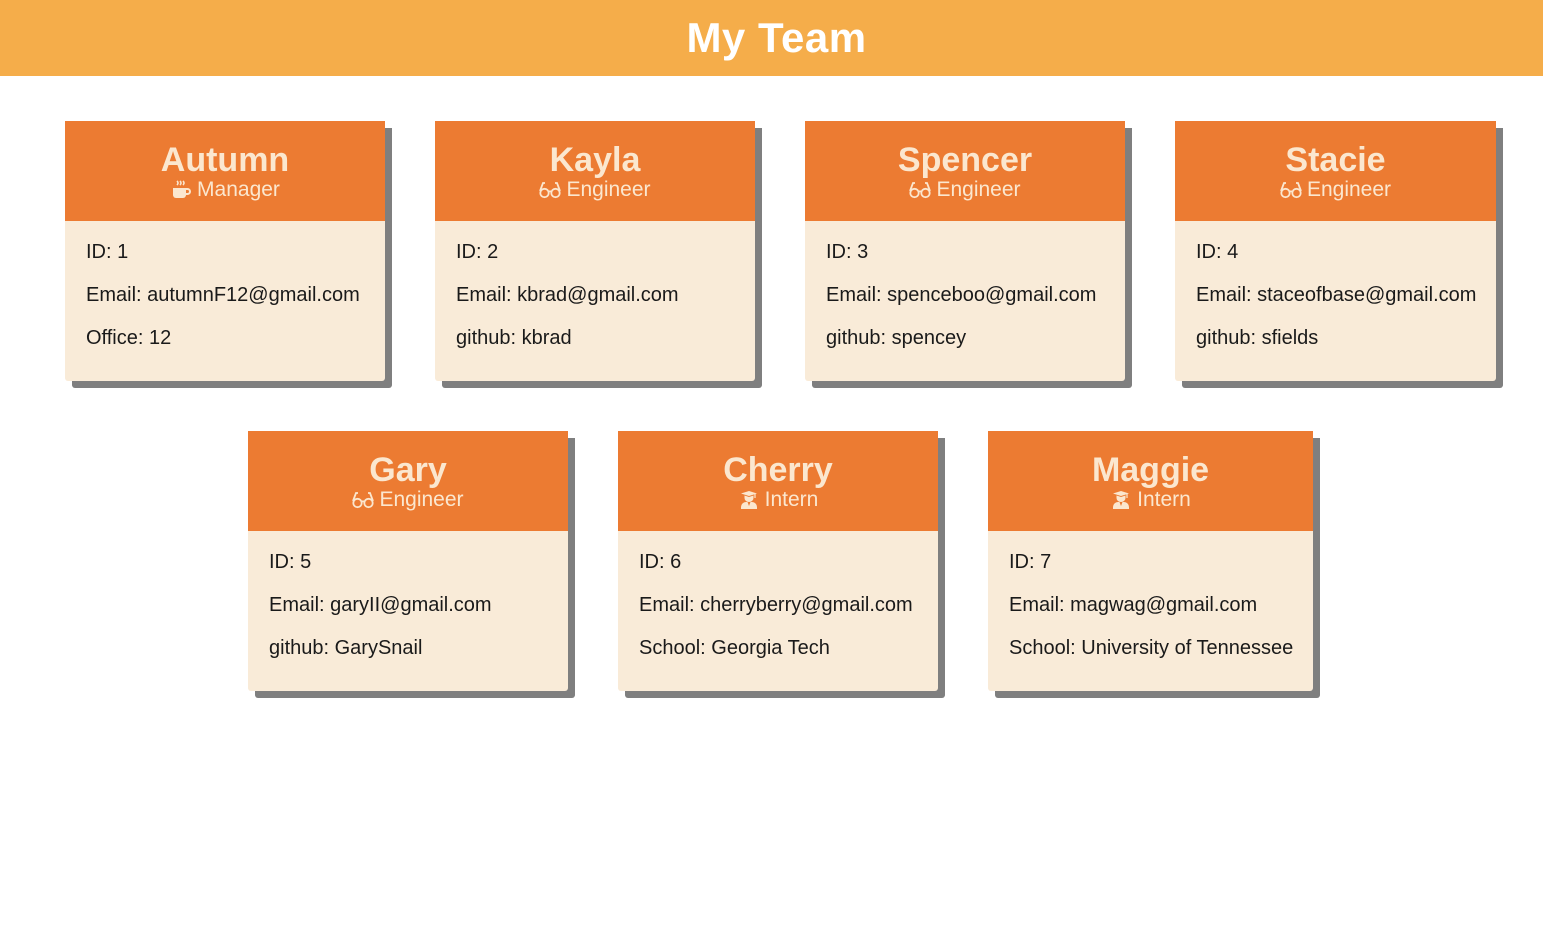 The image size is (1543, 932). Describe the element at coordinates (223, 295) in the screenshot. I see `employee-email: Email: autumnF12@gmail.com` at that location.